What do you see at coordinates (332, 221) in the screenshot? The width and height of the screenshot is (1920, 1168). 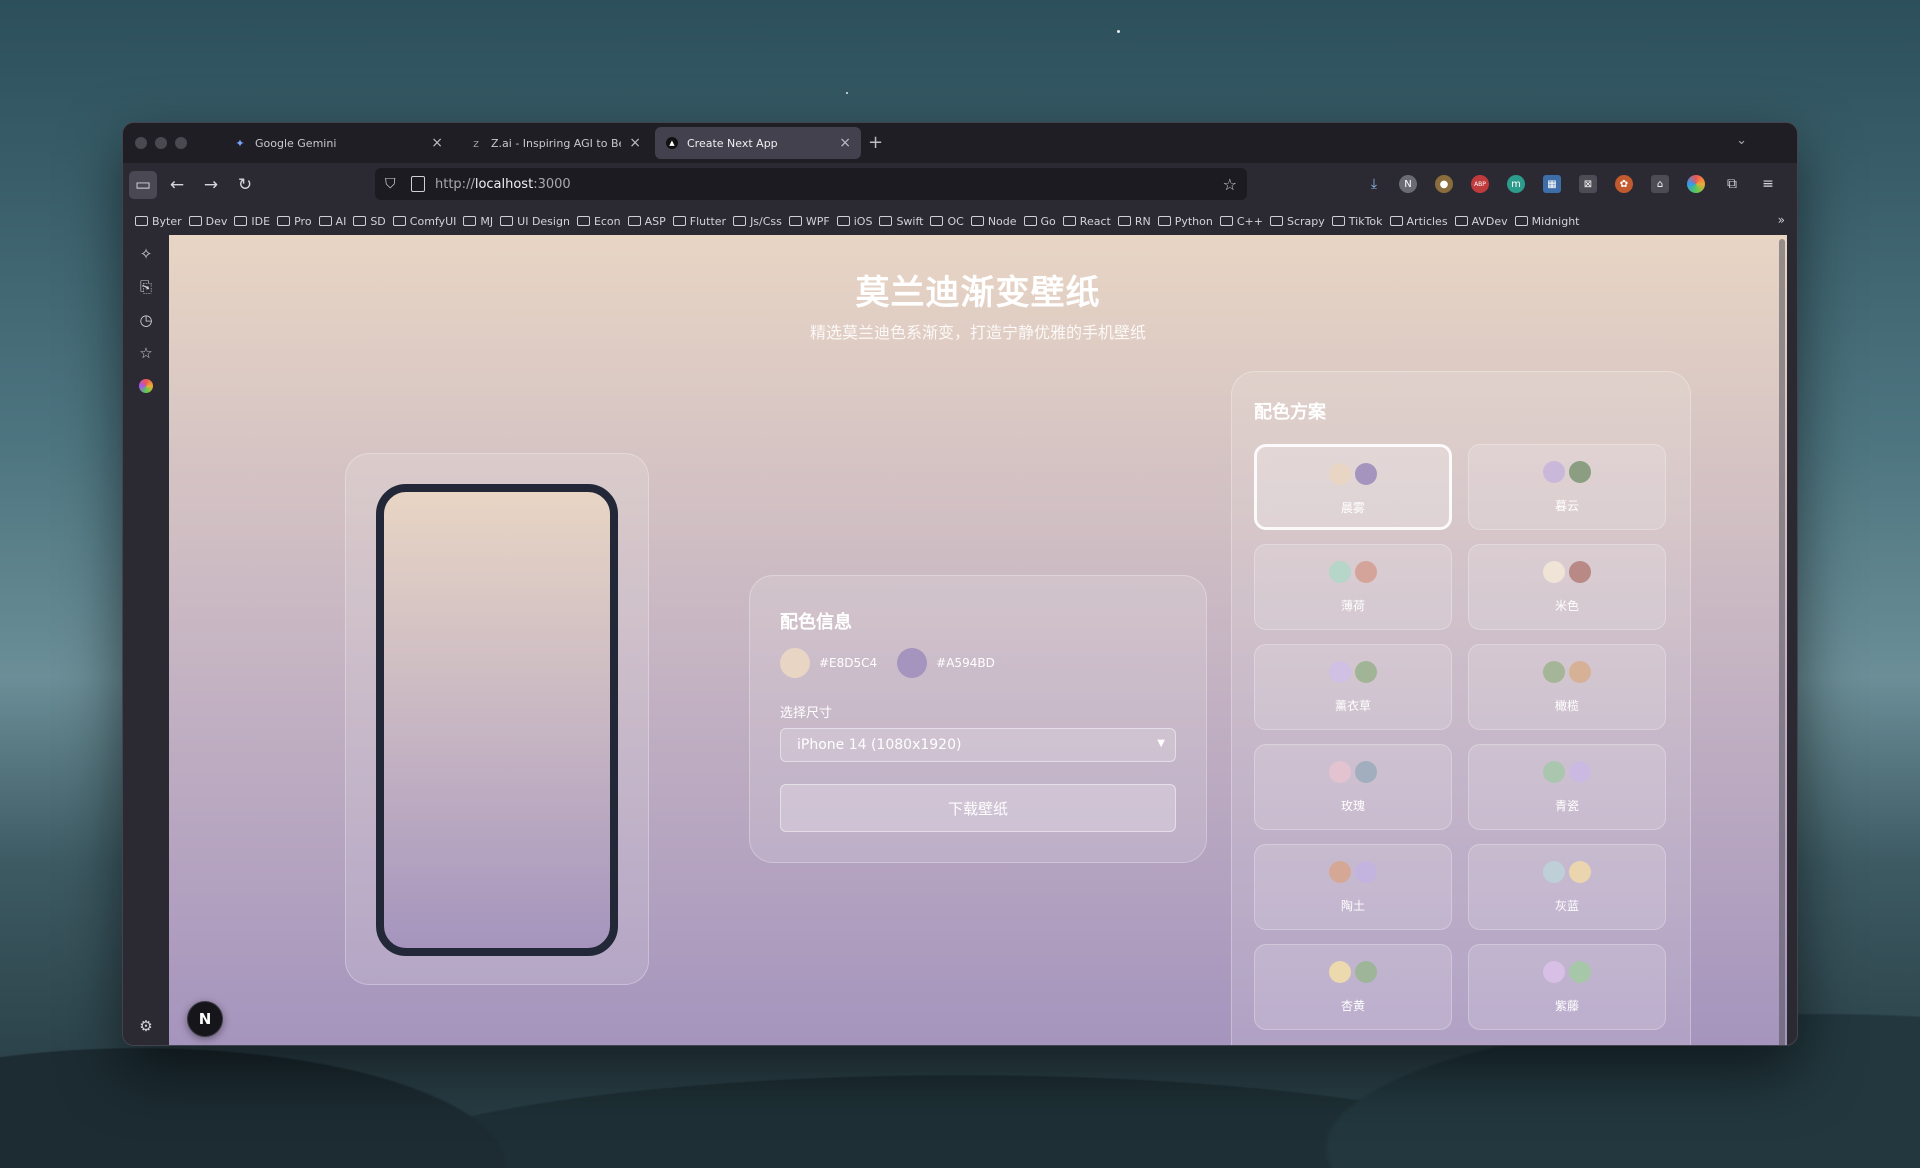 I see `bookmark-folder: AI` at bounding box center [332, 221].